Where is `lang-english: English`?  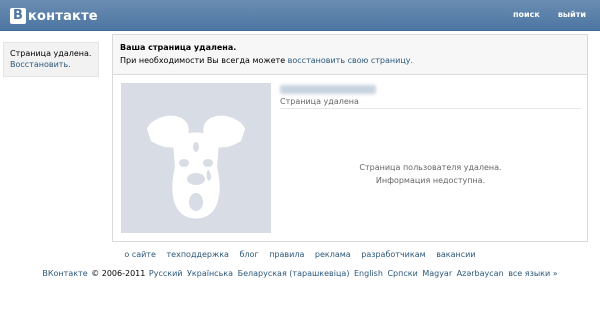 lang-english: English is located at coordinates (368, 273).